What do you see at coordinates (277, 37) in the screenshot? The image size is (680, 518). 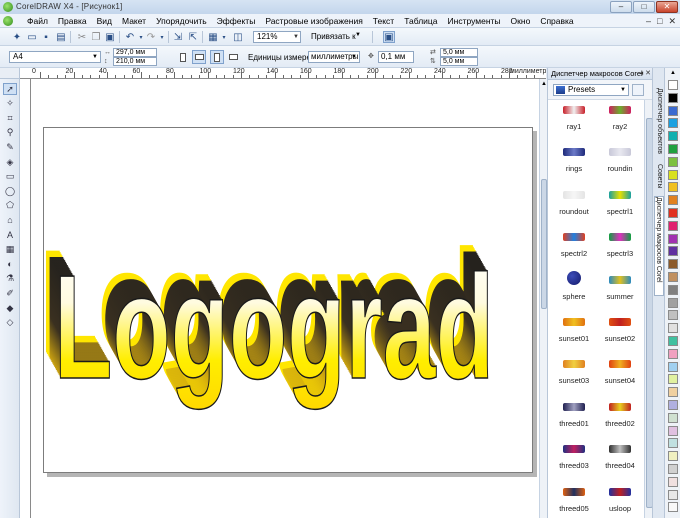 I see `zoom-level-select: 121% ▼` at bounding box center [277, 37].